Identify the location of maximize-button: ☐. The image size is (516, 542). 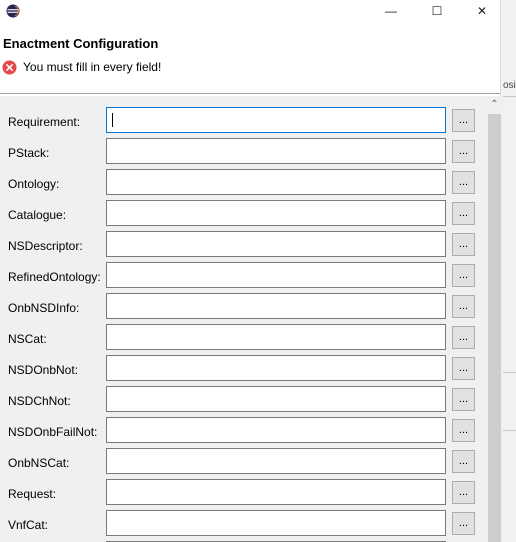
(437, 12).